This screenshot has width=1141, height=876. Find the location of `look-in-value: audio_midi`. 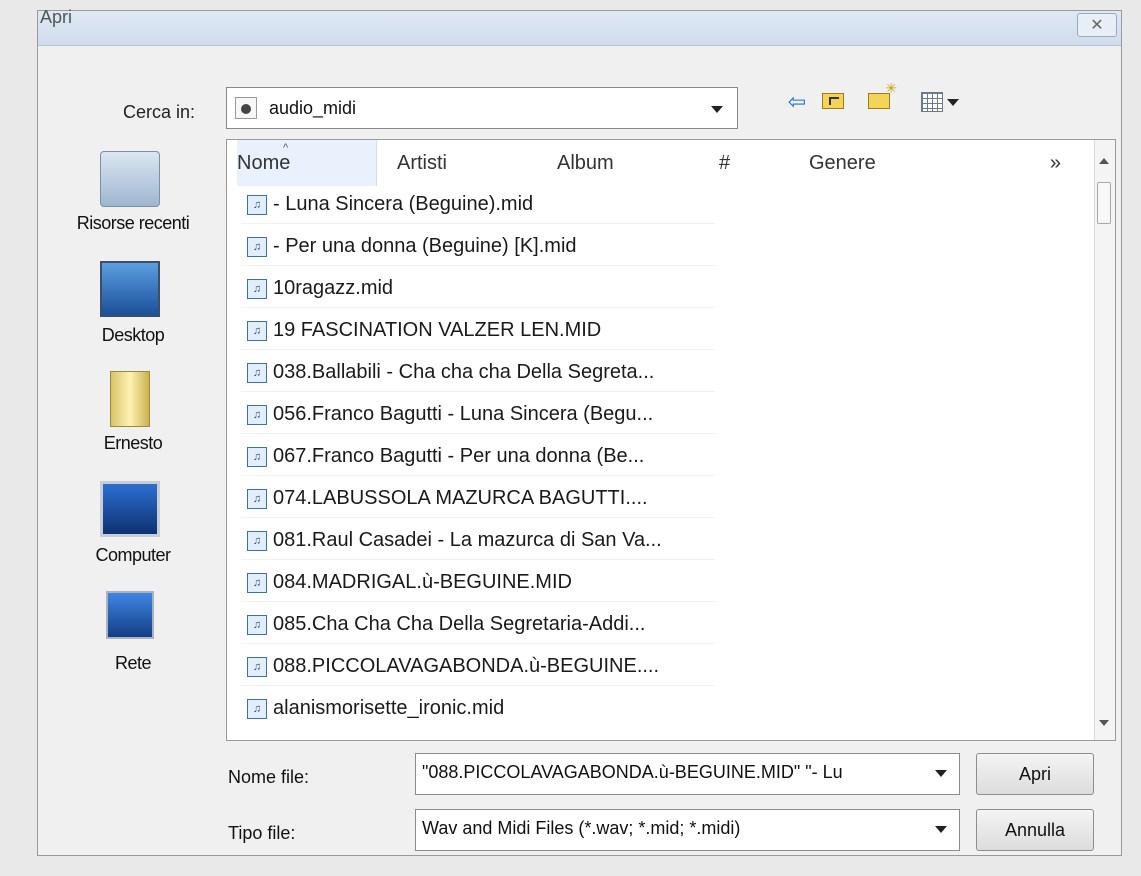

look-in-value: audio_midi is located at coordinates (313, 108).